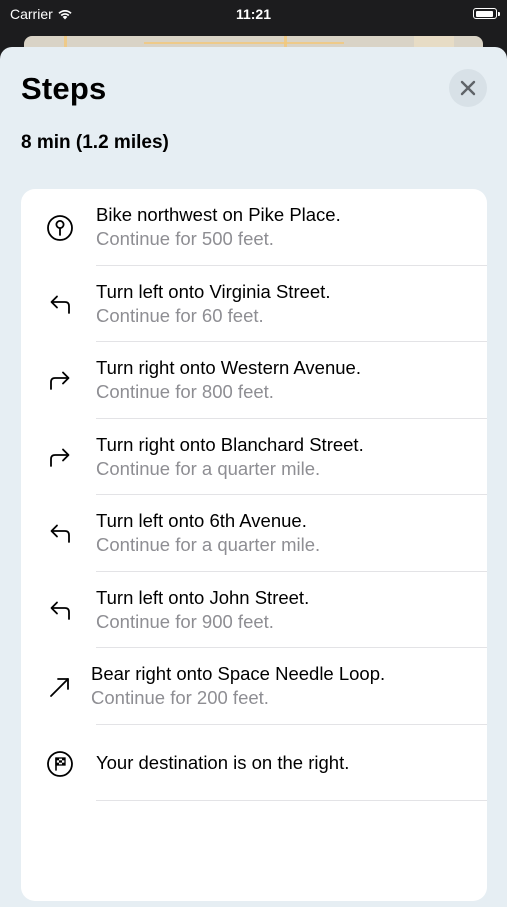 Image resolution: width=507 pixels, height=907 pixels. I want to click on step-detail: Continue for 200 feet., so click(180, 697).